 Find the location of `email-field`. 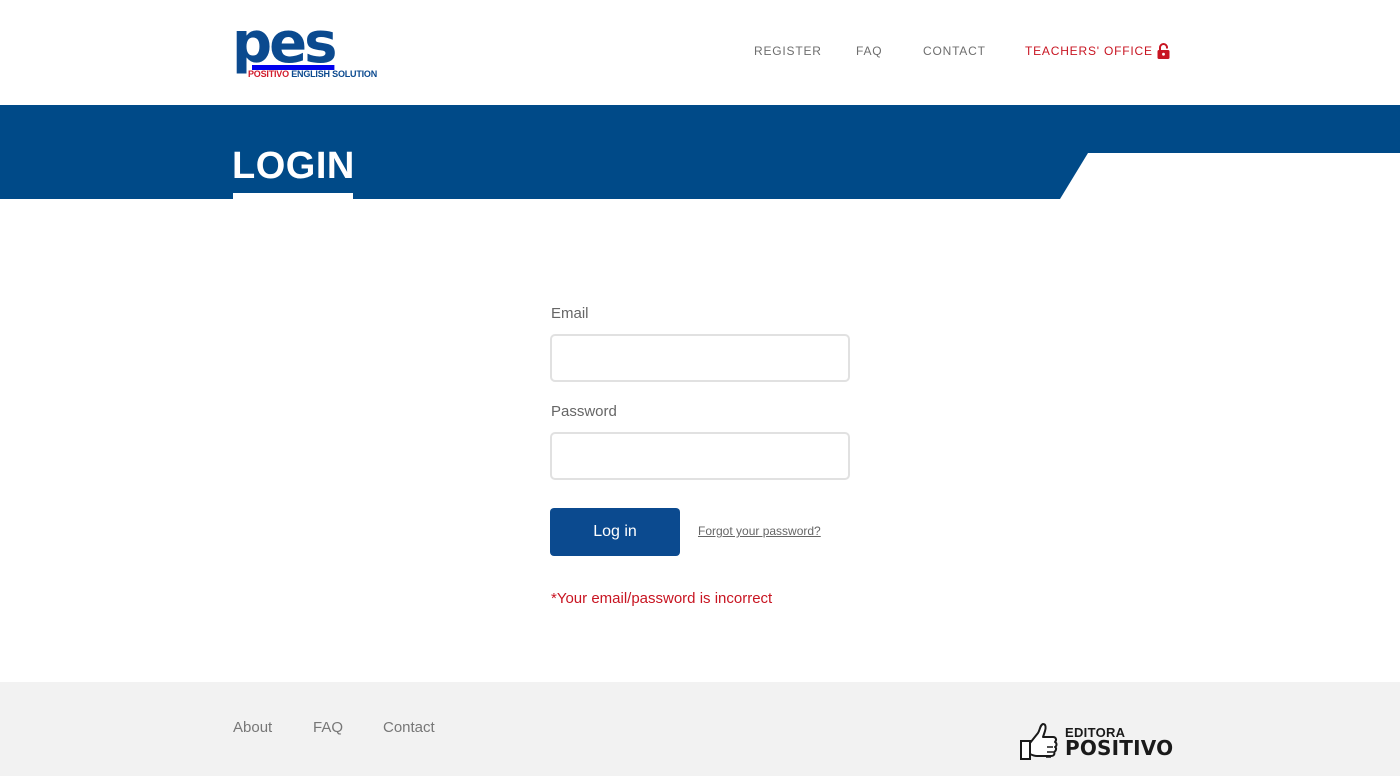

email-field is located at coordinates (700, 358).